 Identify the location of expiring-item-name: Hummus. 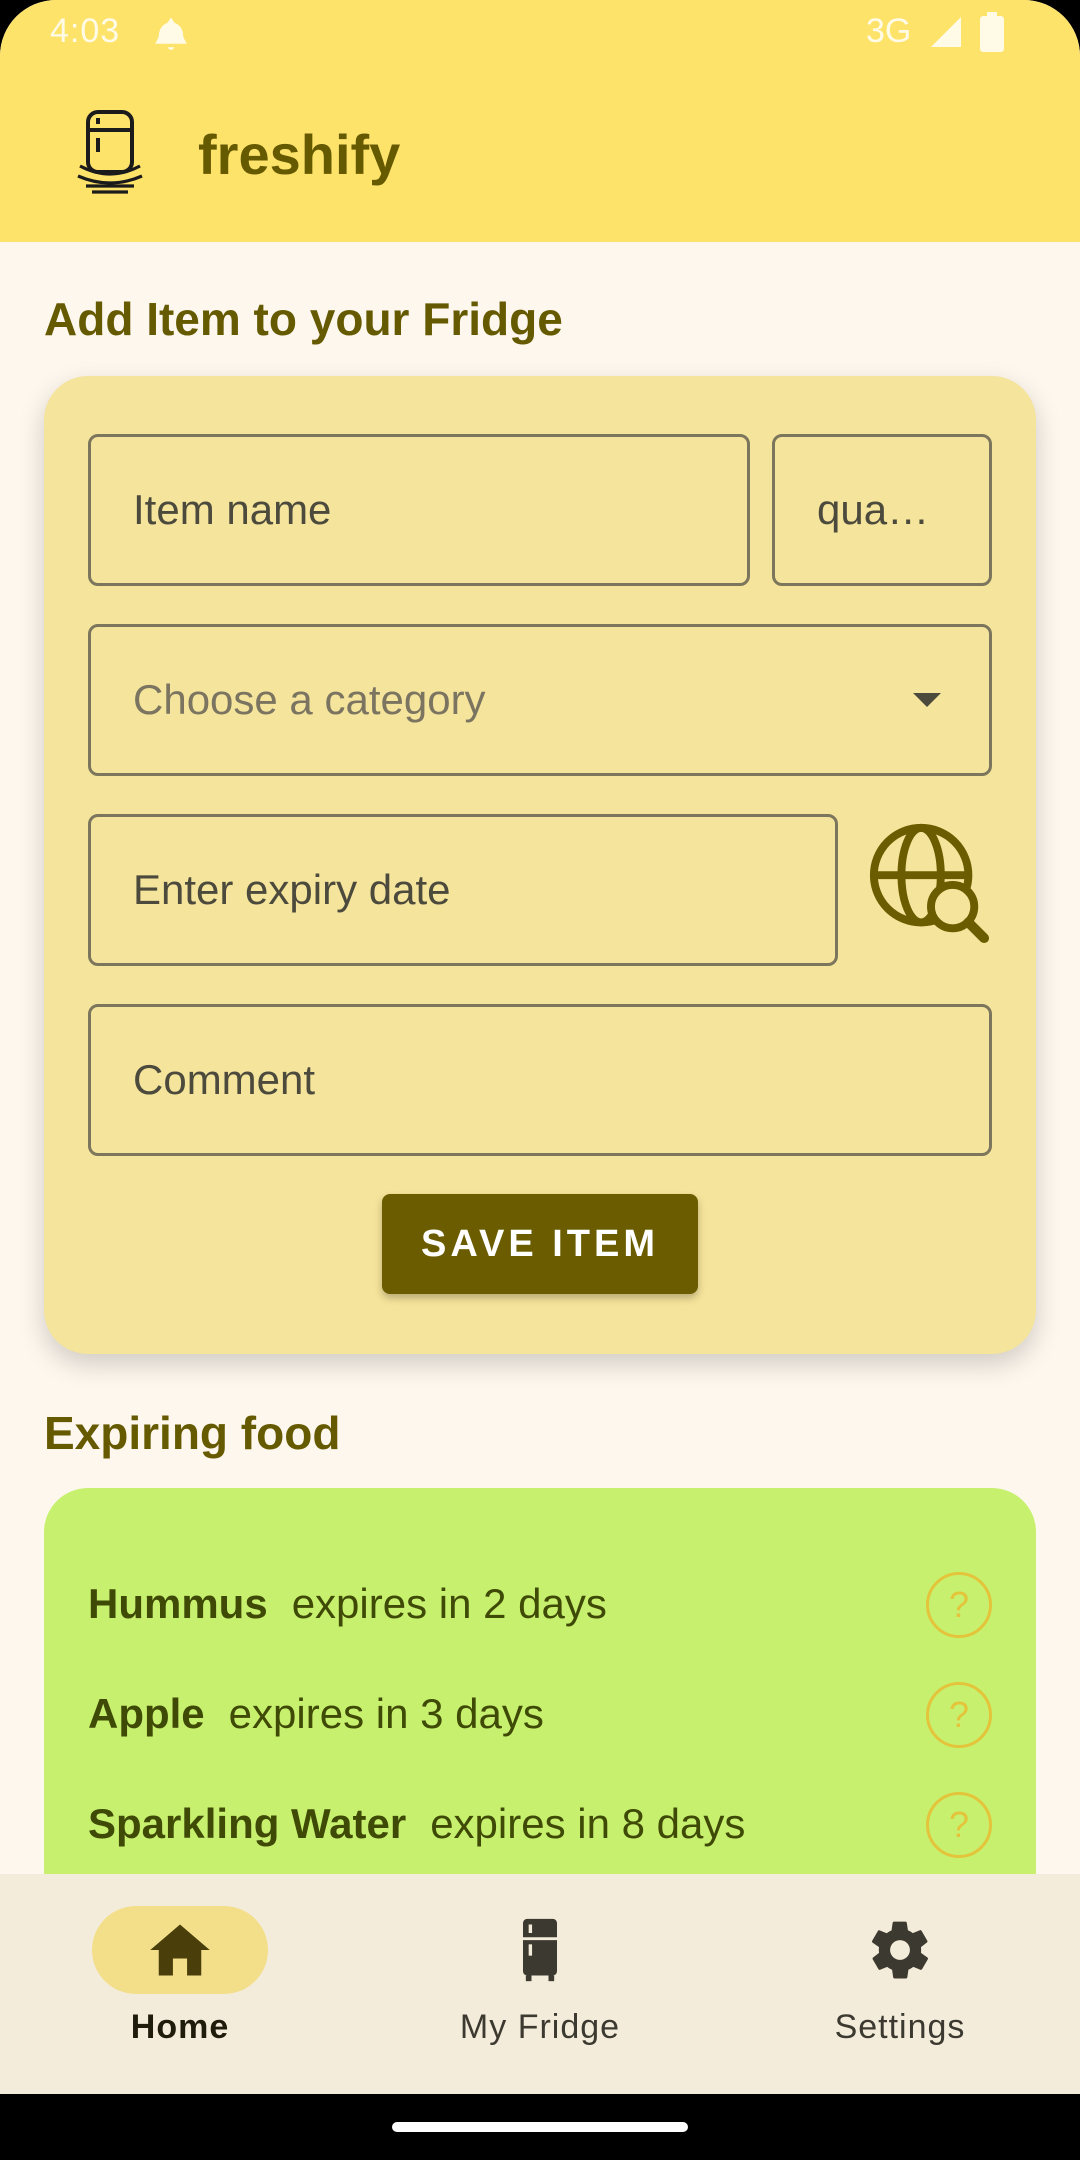
(178, 1603).